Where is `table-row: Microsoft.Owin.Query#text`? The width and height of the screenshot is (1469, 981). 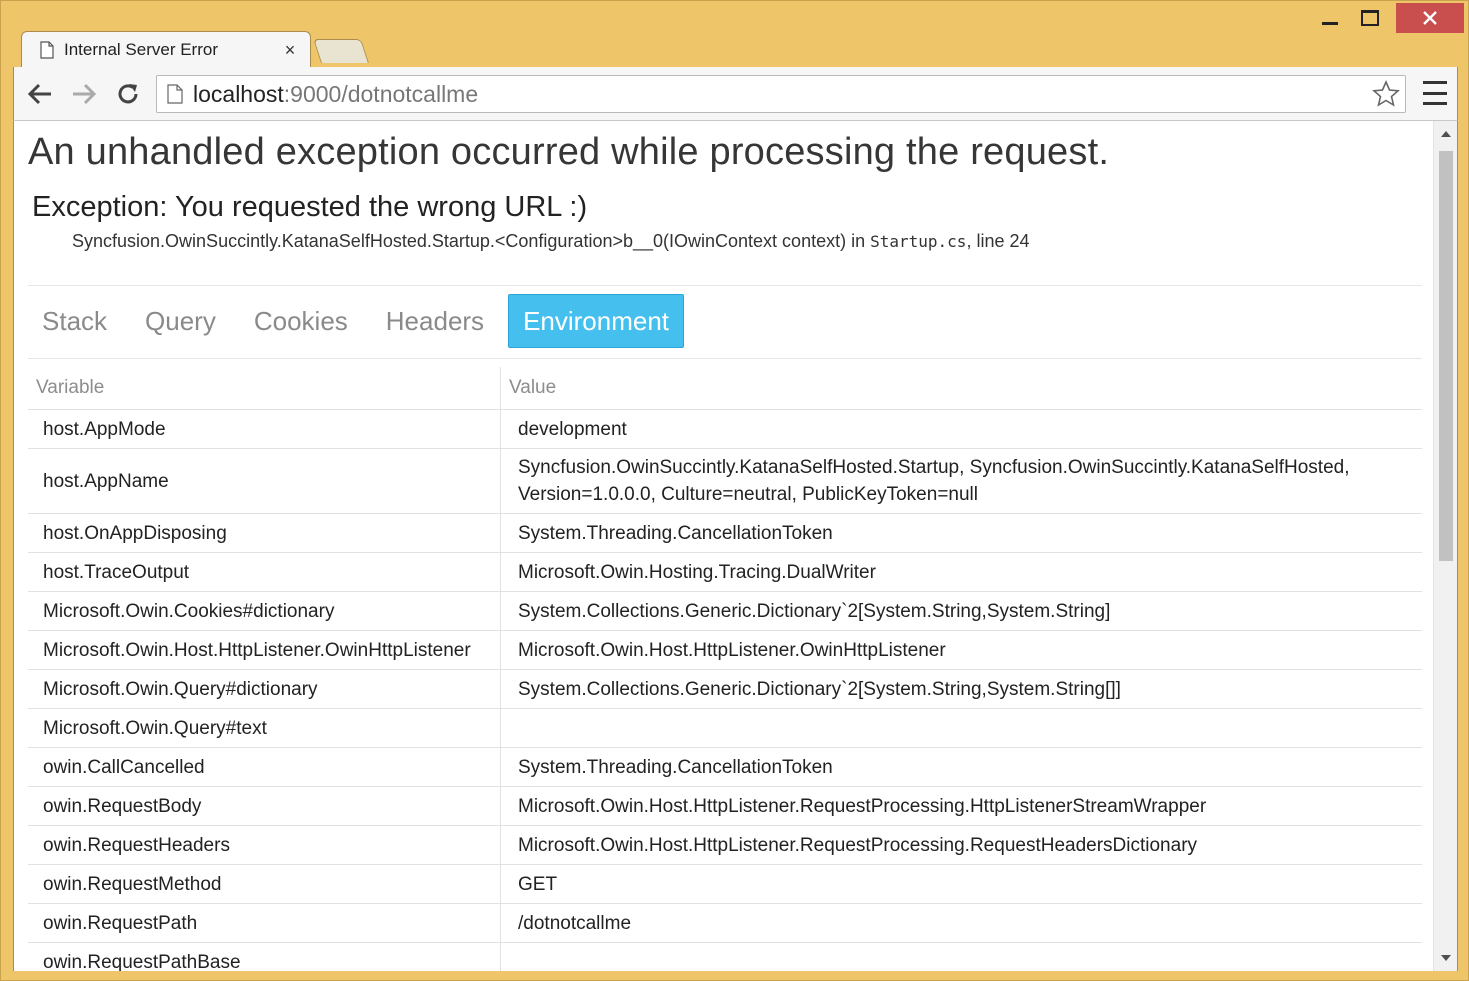
table-row: Microsoft.Owin.Query#text is located at coordinates (725, 728).